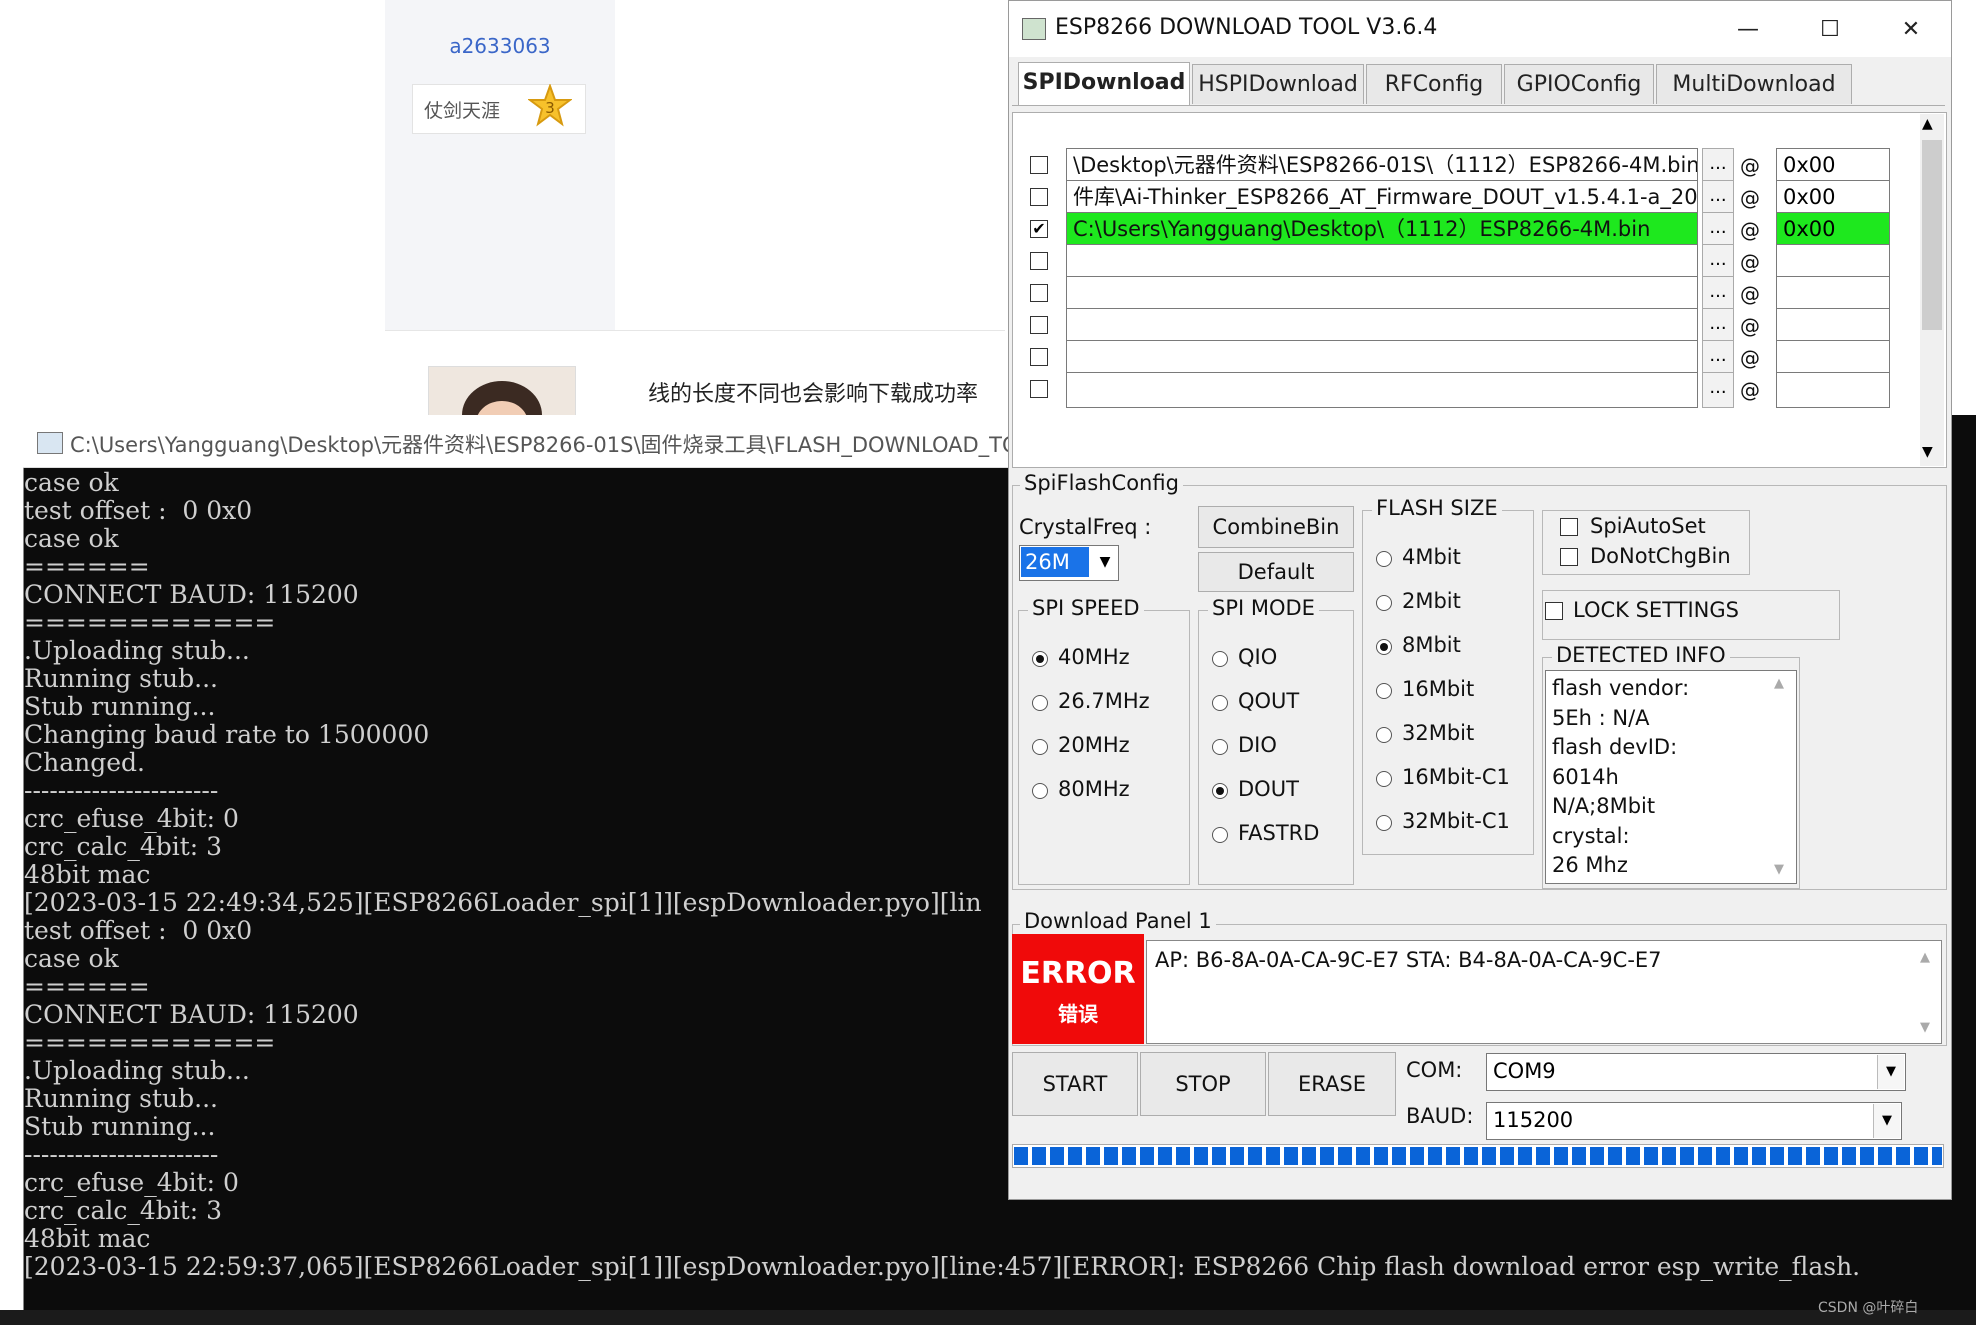 Image resolution: width=1976 pixels, height=1325 pixels. What do you see at coordinates (1554, 611) in the screenshot?
I see `lock-settings-checkbox` at bounding box center [1554, 611].